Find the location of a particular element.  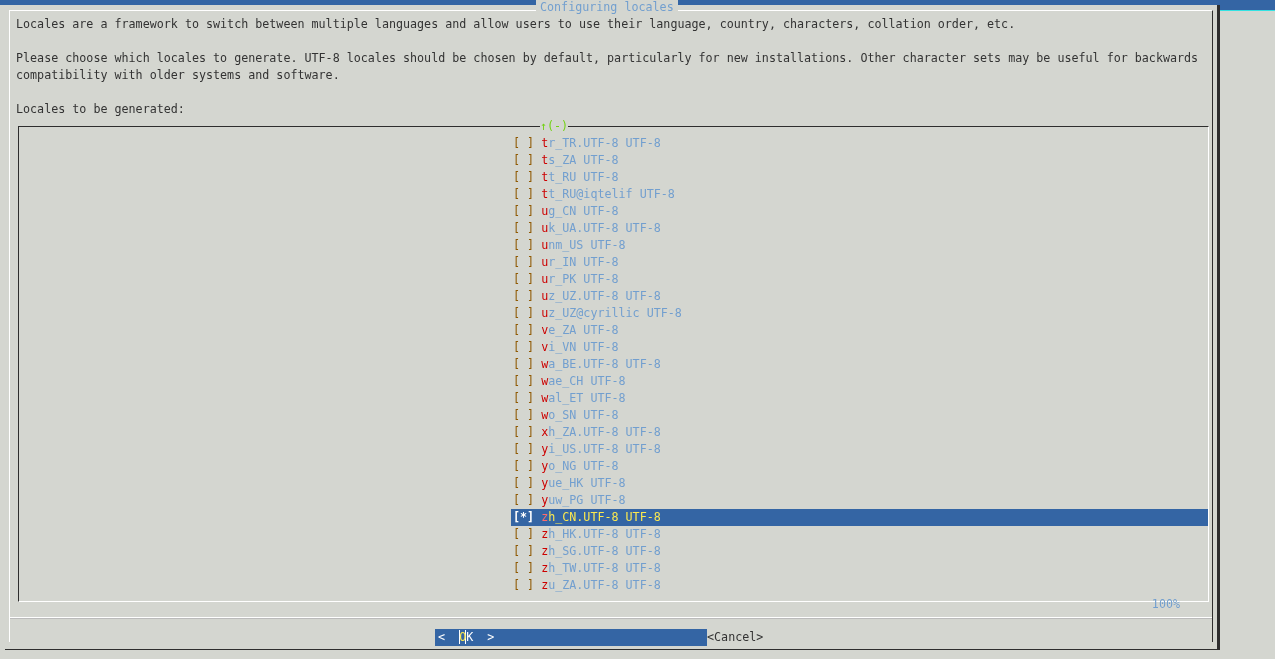

locale-item: [ ] tt_RU UTF-8 is located at coordinates (859, 177).